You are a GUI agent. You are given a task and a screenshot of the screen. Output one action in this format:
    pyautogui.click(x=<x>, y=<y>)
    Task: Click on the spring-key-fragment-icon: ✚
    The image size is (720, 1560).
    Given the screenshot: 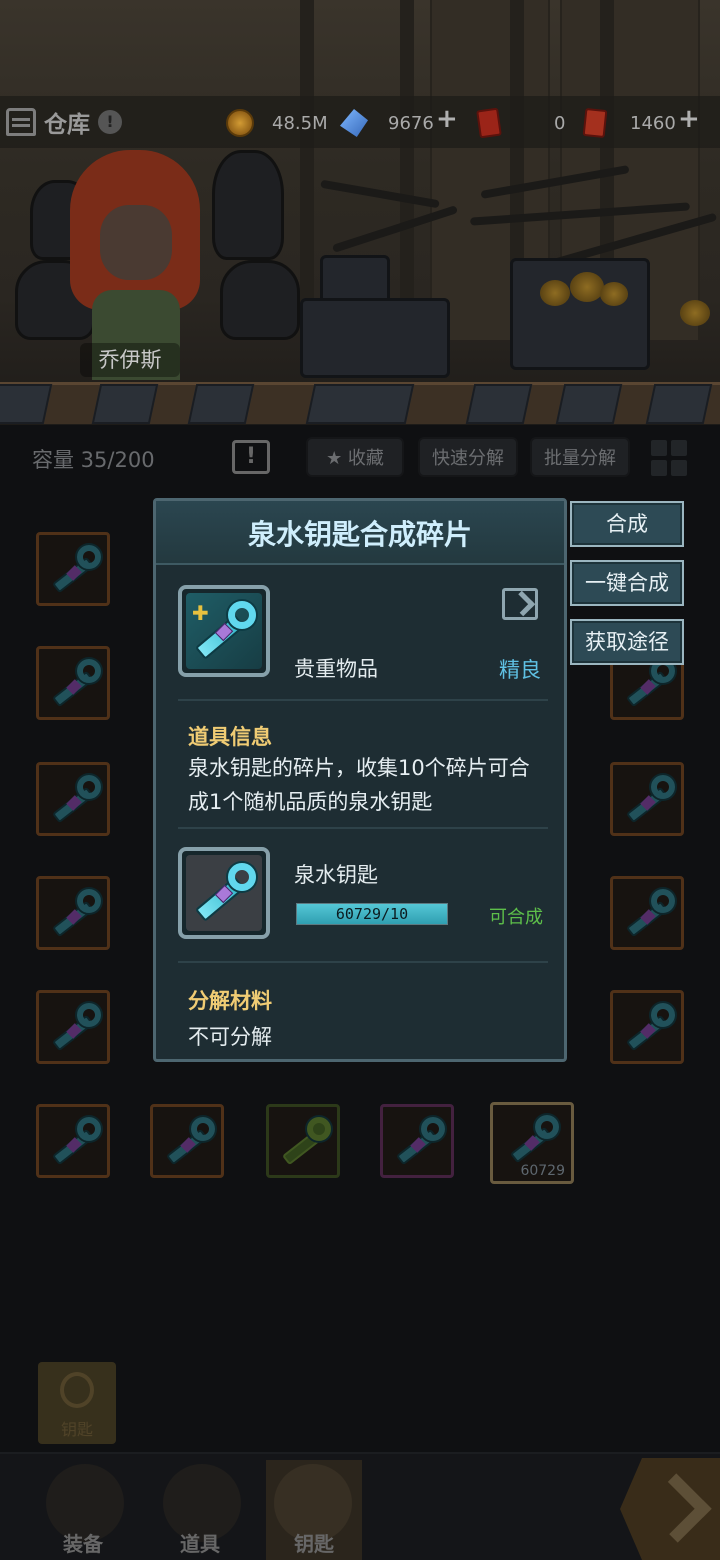 What is the action you would take?
    pyautogui.click(x=224, y=631)
    